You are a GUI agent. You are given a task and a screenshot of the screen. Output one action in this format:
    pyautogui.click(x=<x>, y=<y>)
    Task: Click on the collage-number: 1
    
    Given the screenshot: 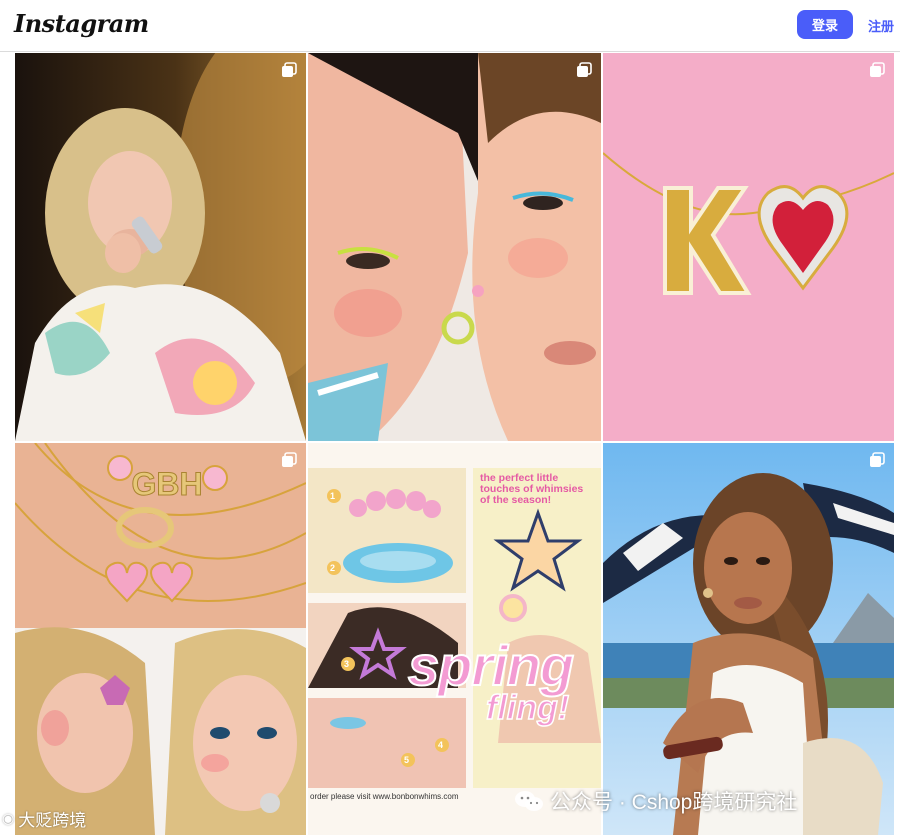 What is the action you would take?
    pyautogui.click(x=333, y=496)
    